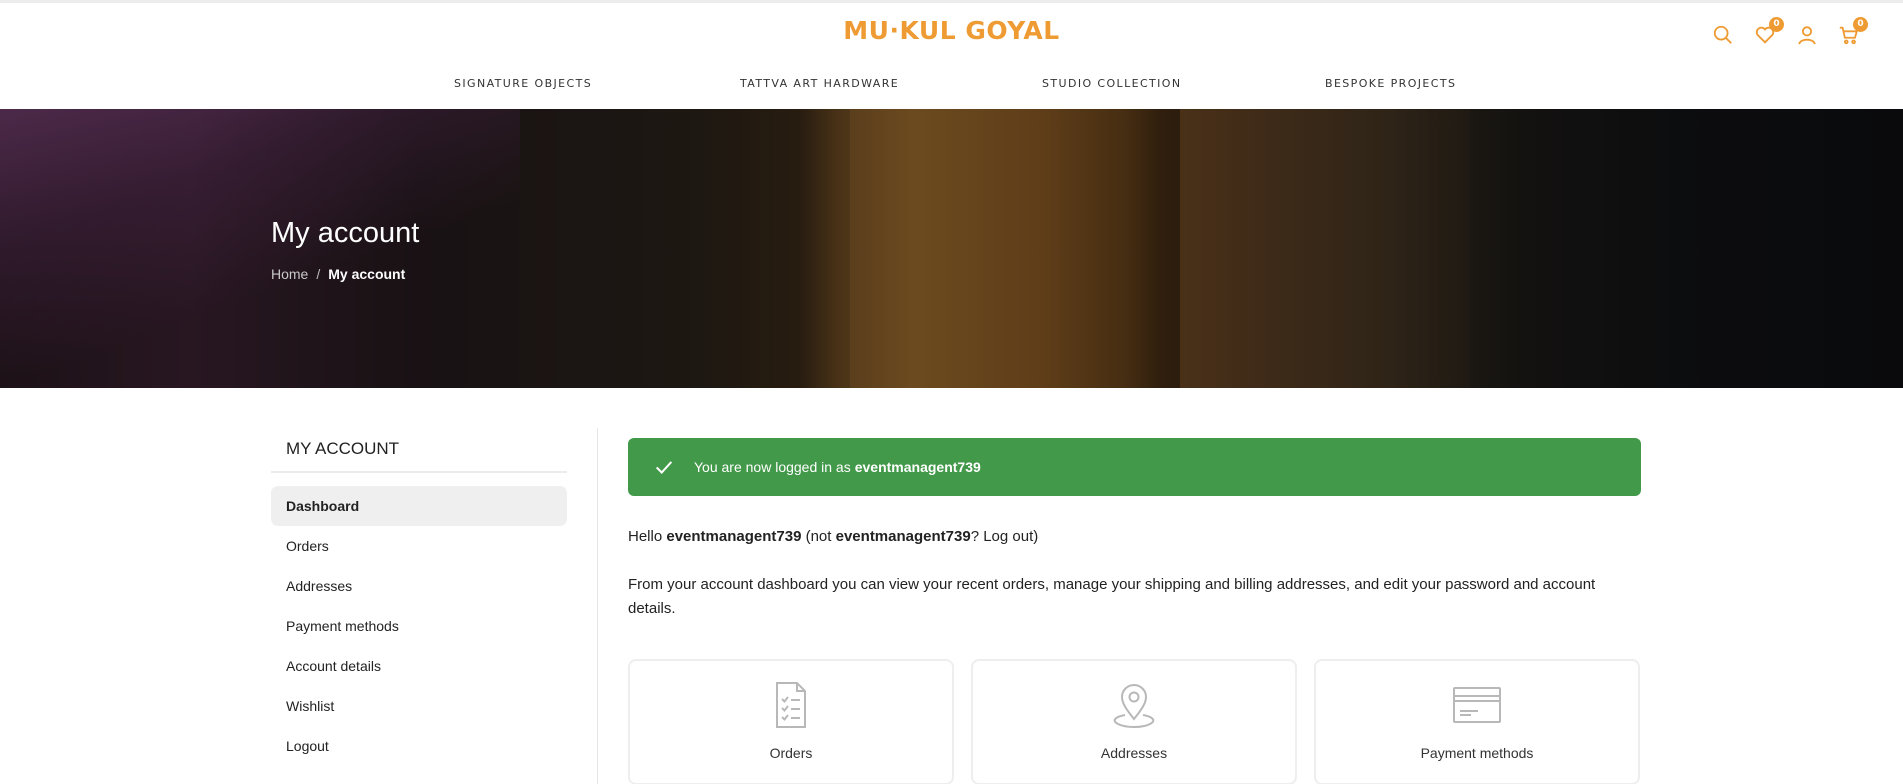  What do you see at coordinates (818, 536) in the screenshot?
I see `hello-not-open: (not` at bounding box center [818, 536].